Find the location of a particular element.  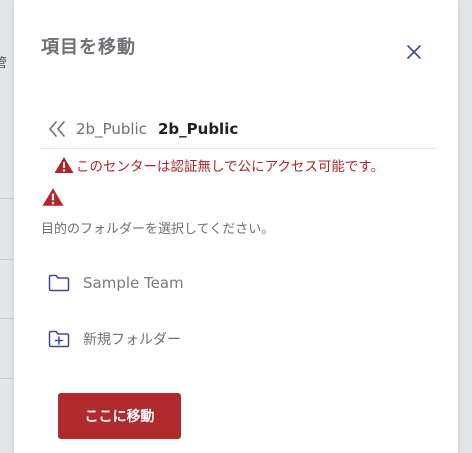

folder-label: Sample Team is located at coordinates (133, 283).